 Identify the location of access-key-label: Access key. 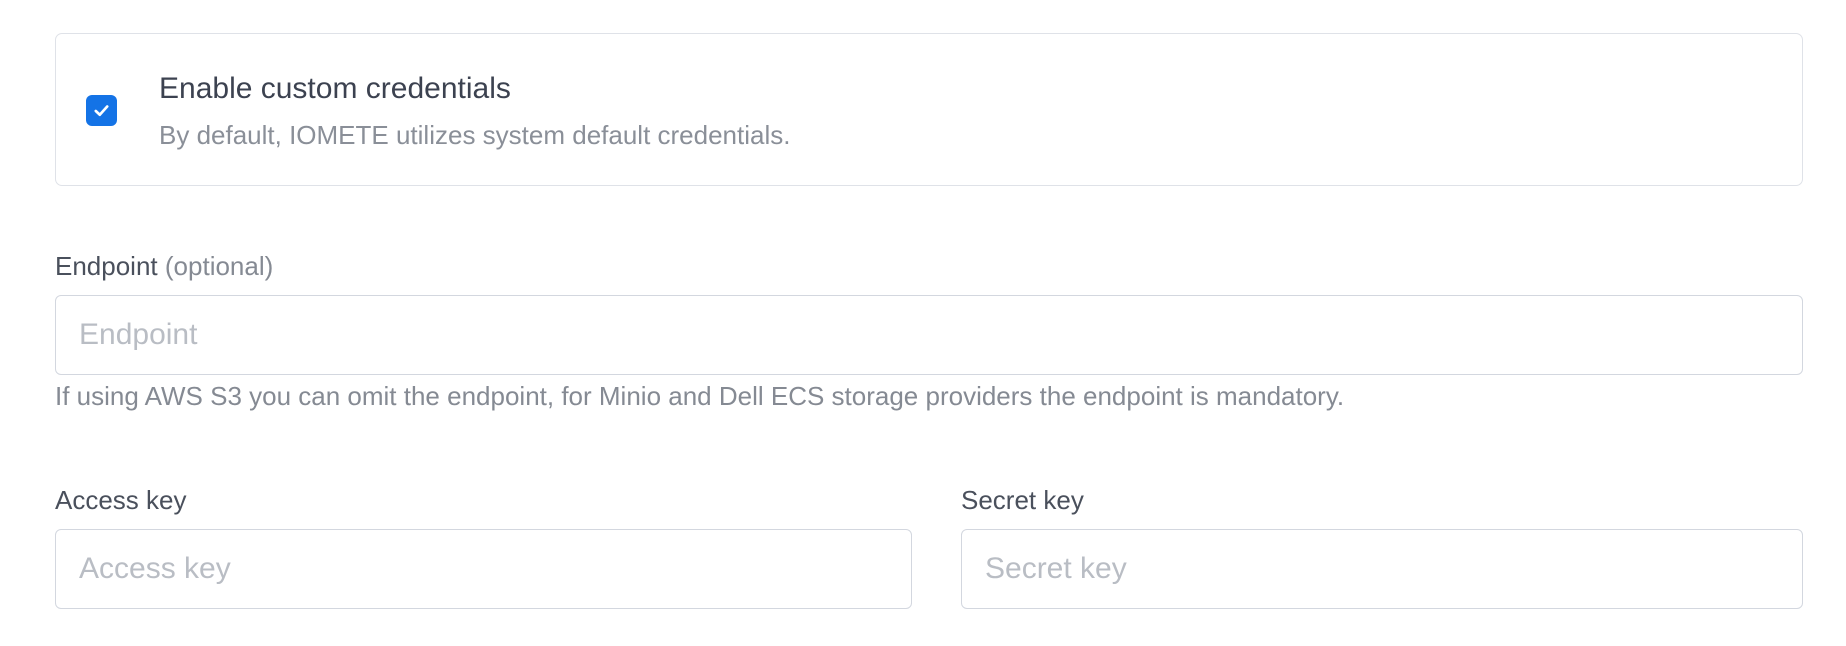
(121, 500).